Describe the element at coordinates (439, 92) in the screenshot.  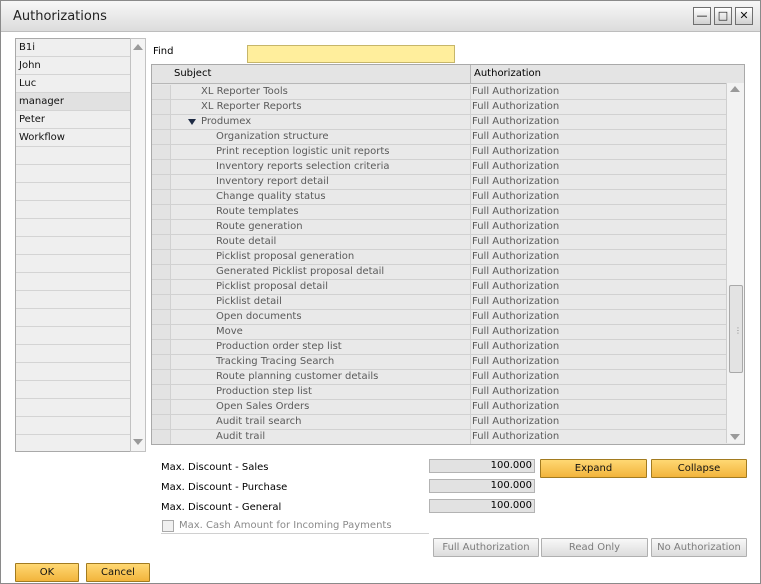
I see `grid-row: XL Reporter Tools Full Authorization` at that location.